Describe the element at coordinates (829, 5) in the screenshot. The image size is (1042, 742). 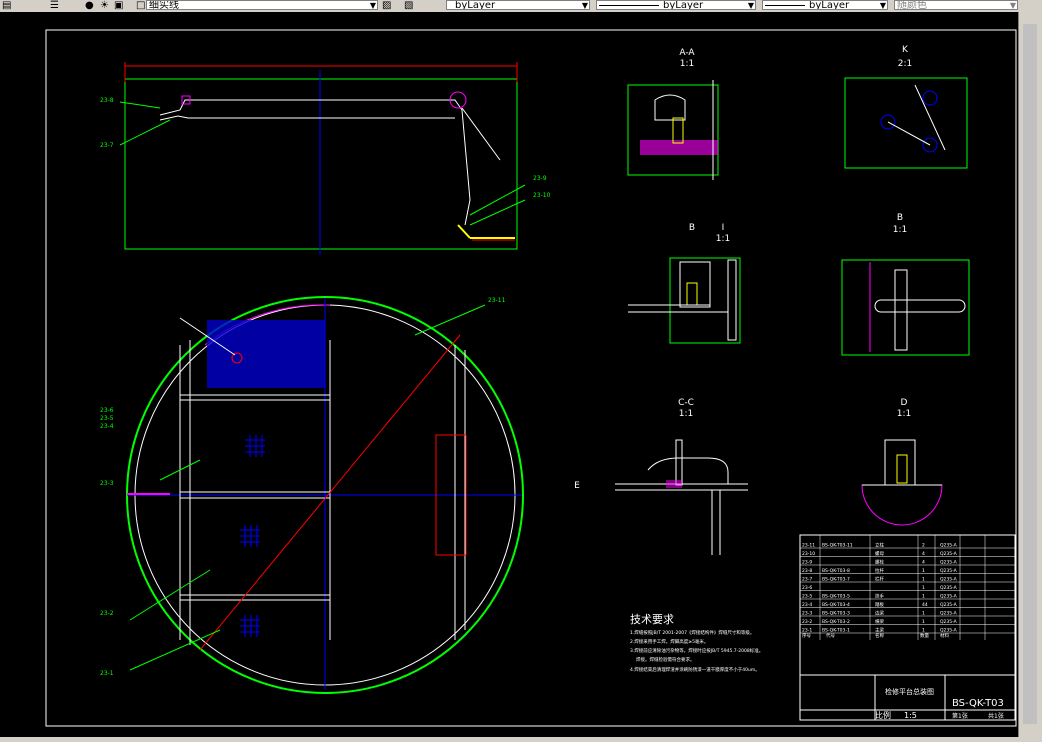
I see `lineweight-value: byLayer` at that location.